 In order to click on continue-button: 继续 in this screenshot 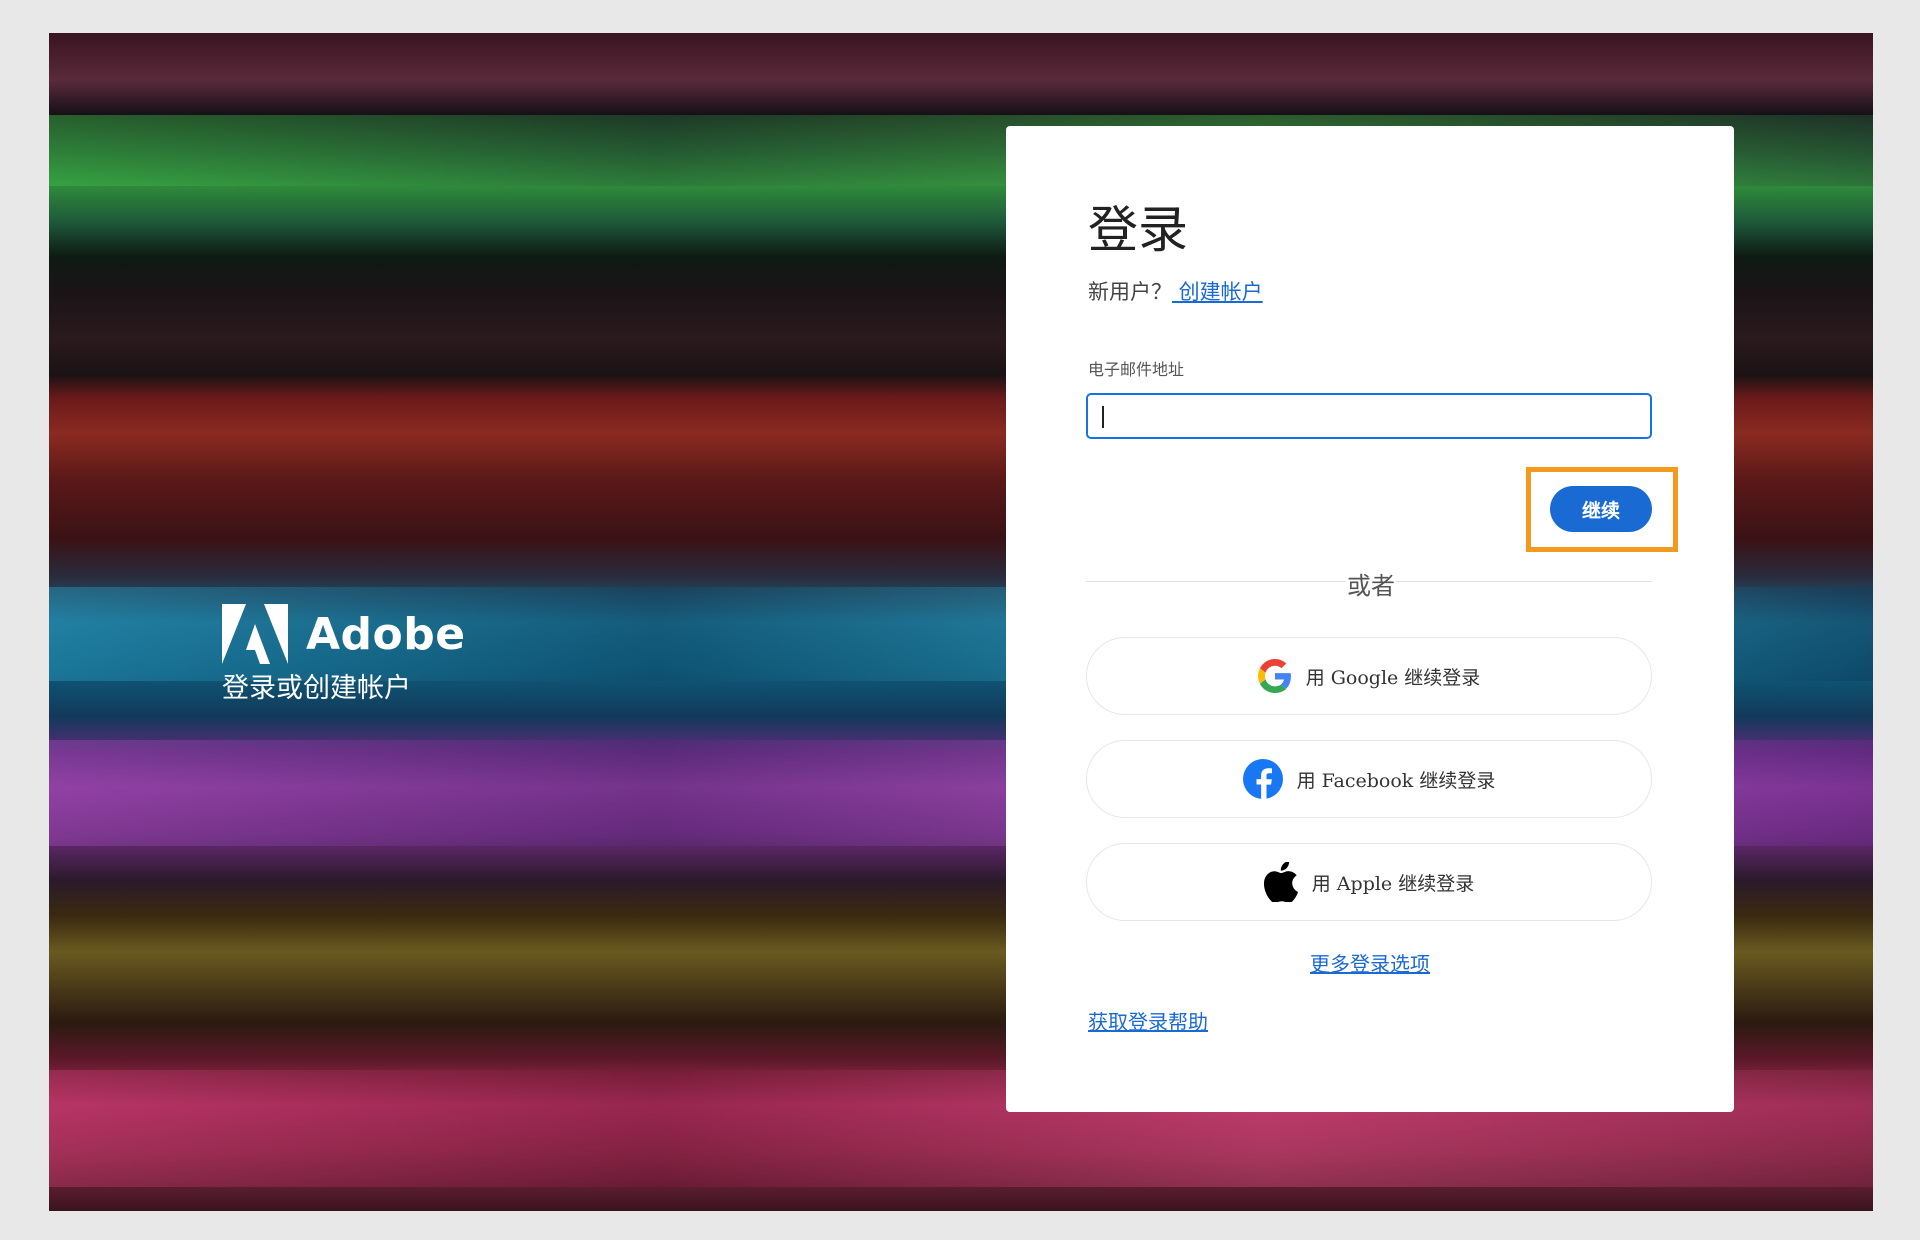, I will do `click(1601, 509)`.